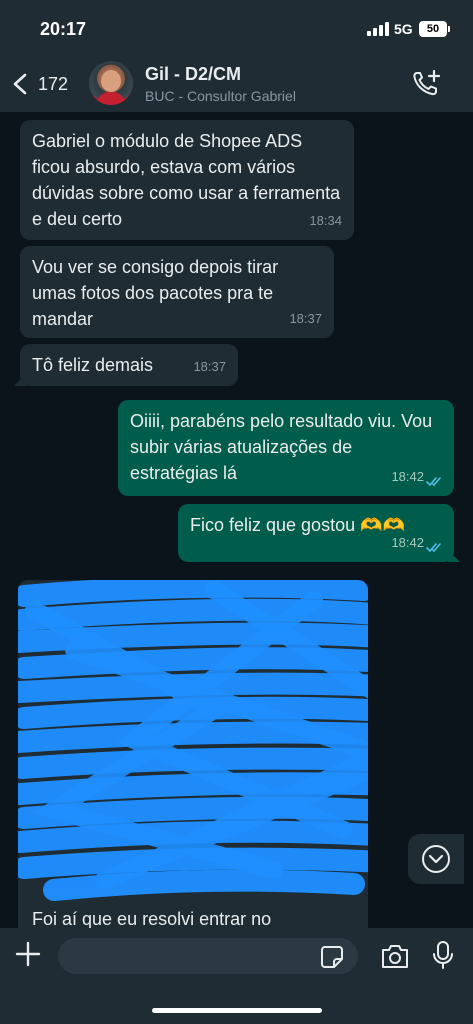 This screenshot has width=473, height=1024. Describe the element at coordinates (395, 956) in the screenshot. I see `camera-icon` at that location.